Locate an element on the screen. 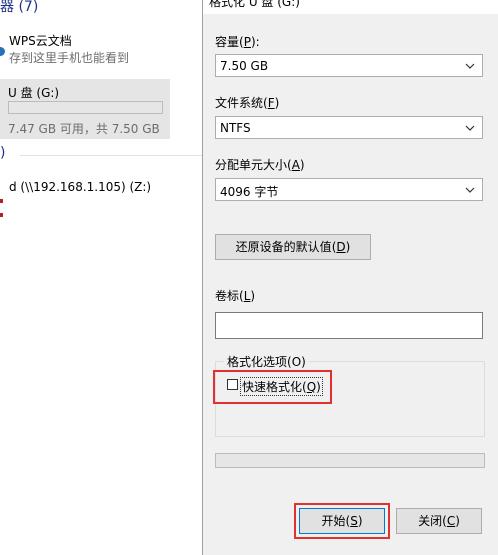  filesystem-label: 文件系统(F) is located at coordinates (247, 103).